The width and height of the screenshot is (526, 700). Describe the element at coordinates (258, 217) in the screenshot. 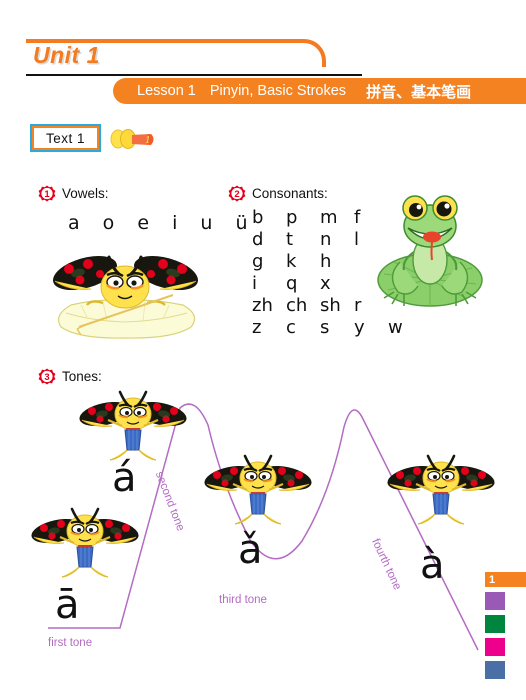

I see `consonant-cell: b` at that location.